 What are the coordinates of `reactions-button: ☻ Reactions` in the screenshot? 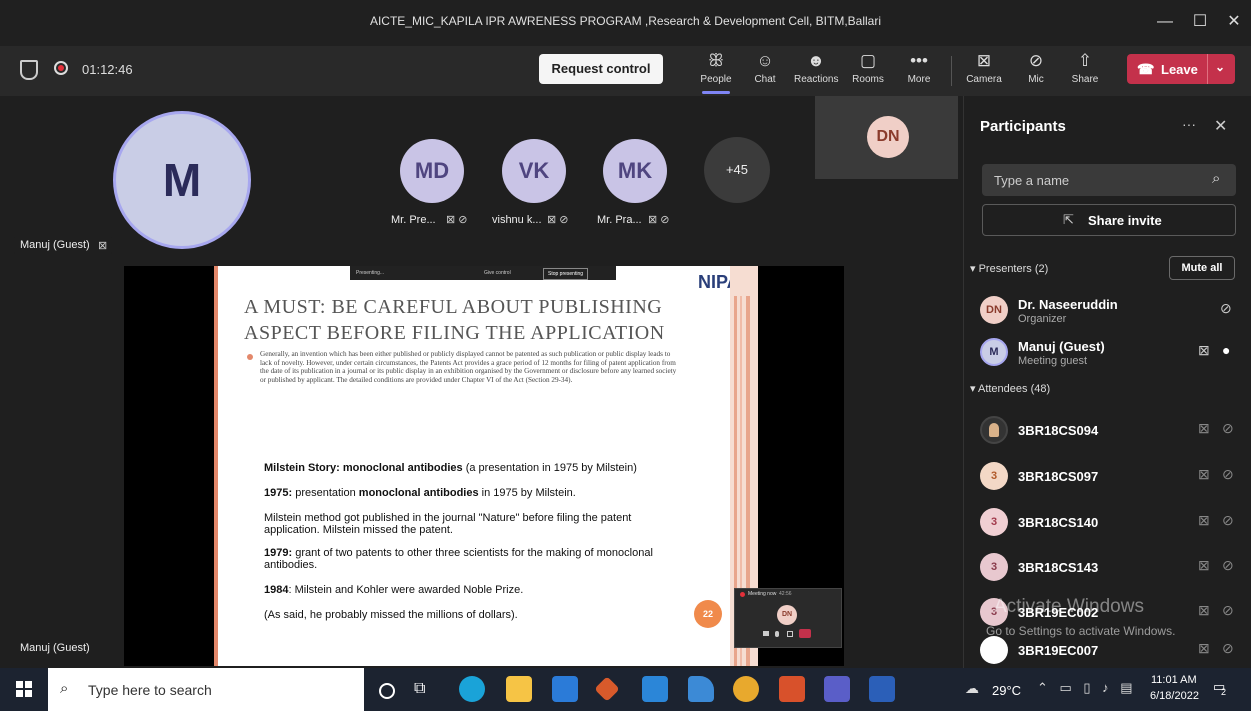 It's located at (816, 71).